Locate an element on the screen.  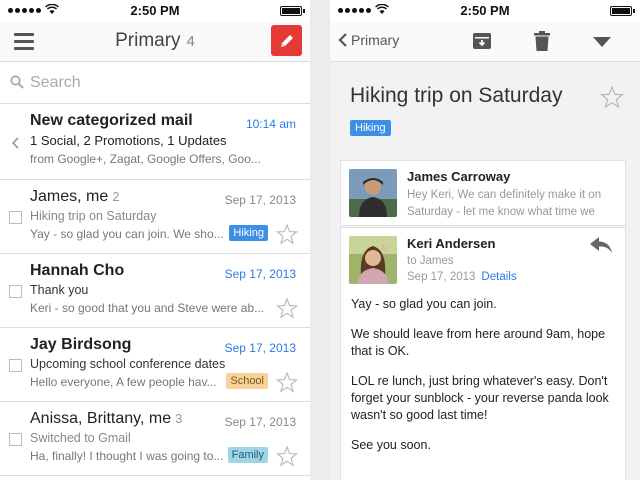
message-date: Sep 17, 2013 is located at coordinates (441, 277).